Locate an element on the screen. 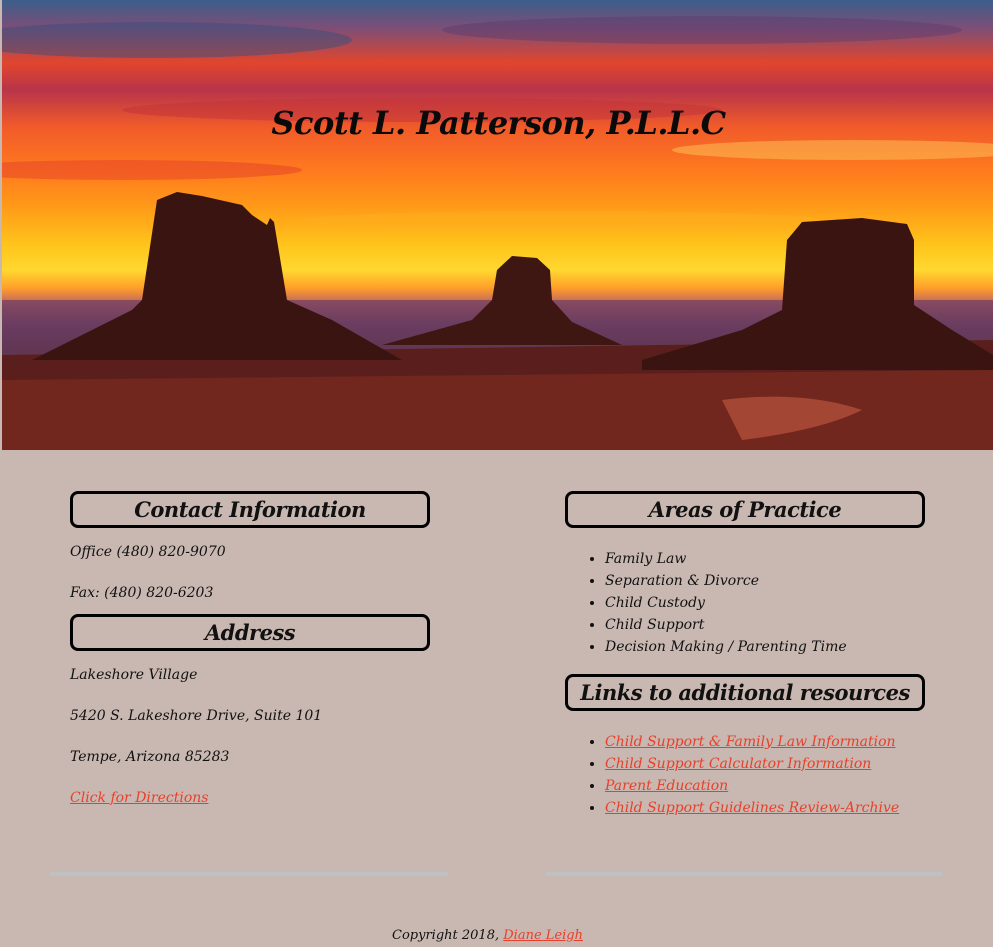 This screenshot has width=993, height=947. directions-link: Click for Directions is located at coordinates (139, 798).